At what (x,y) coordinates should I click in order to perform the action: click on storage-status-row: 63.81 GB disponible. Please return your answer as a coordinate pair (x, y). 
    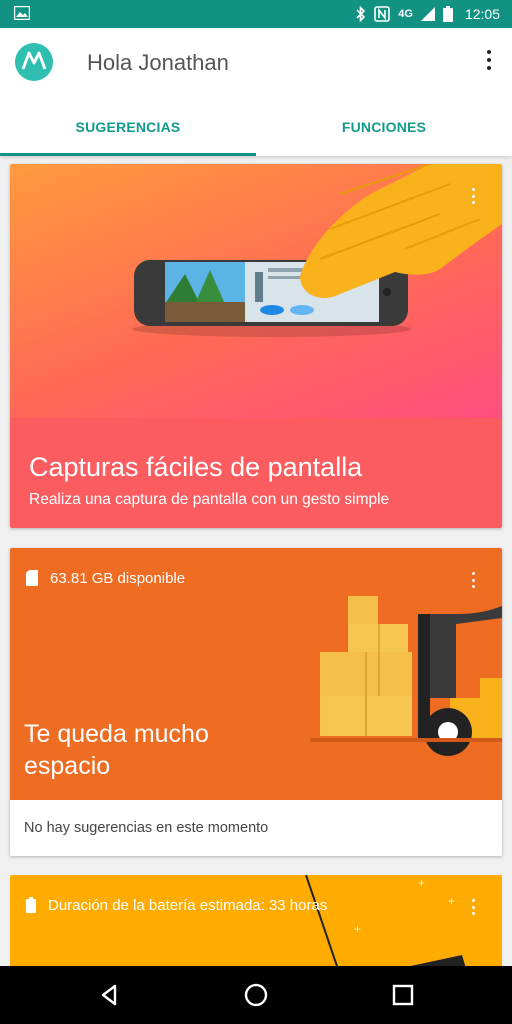
    Looking at the image, I should click on (105, 578).